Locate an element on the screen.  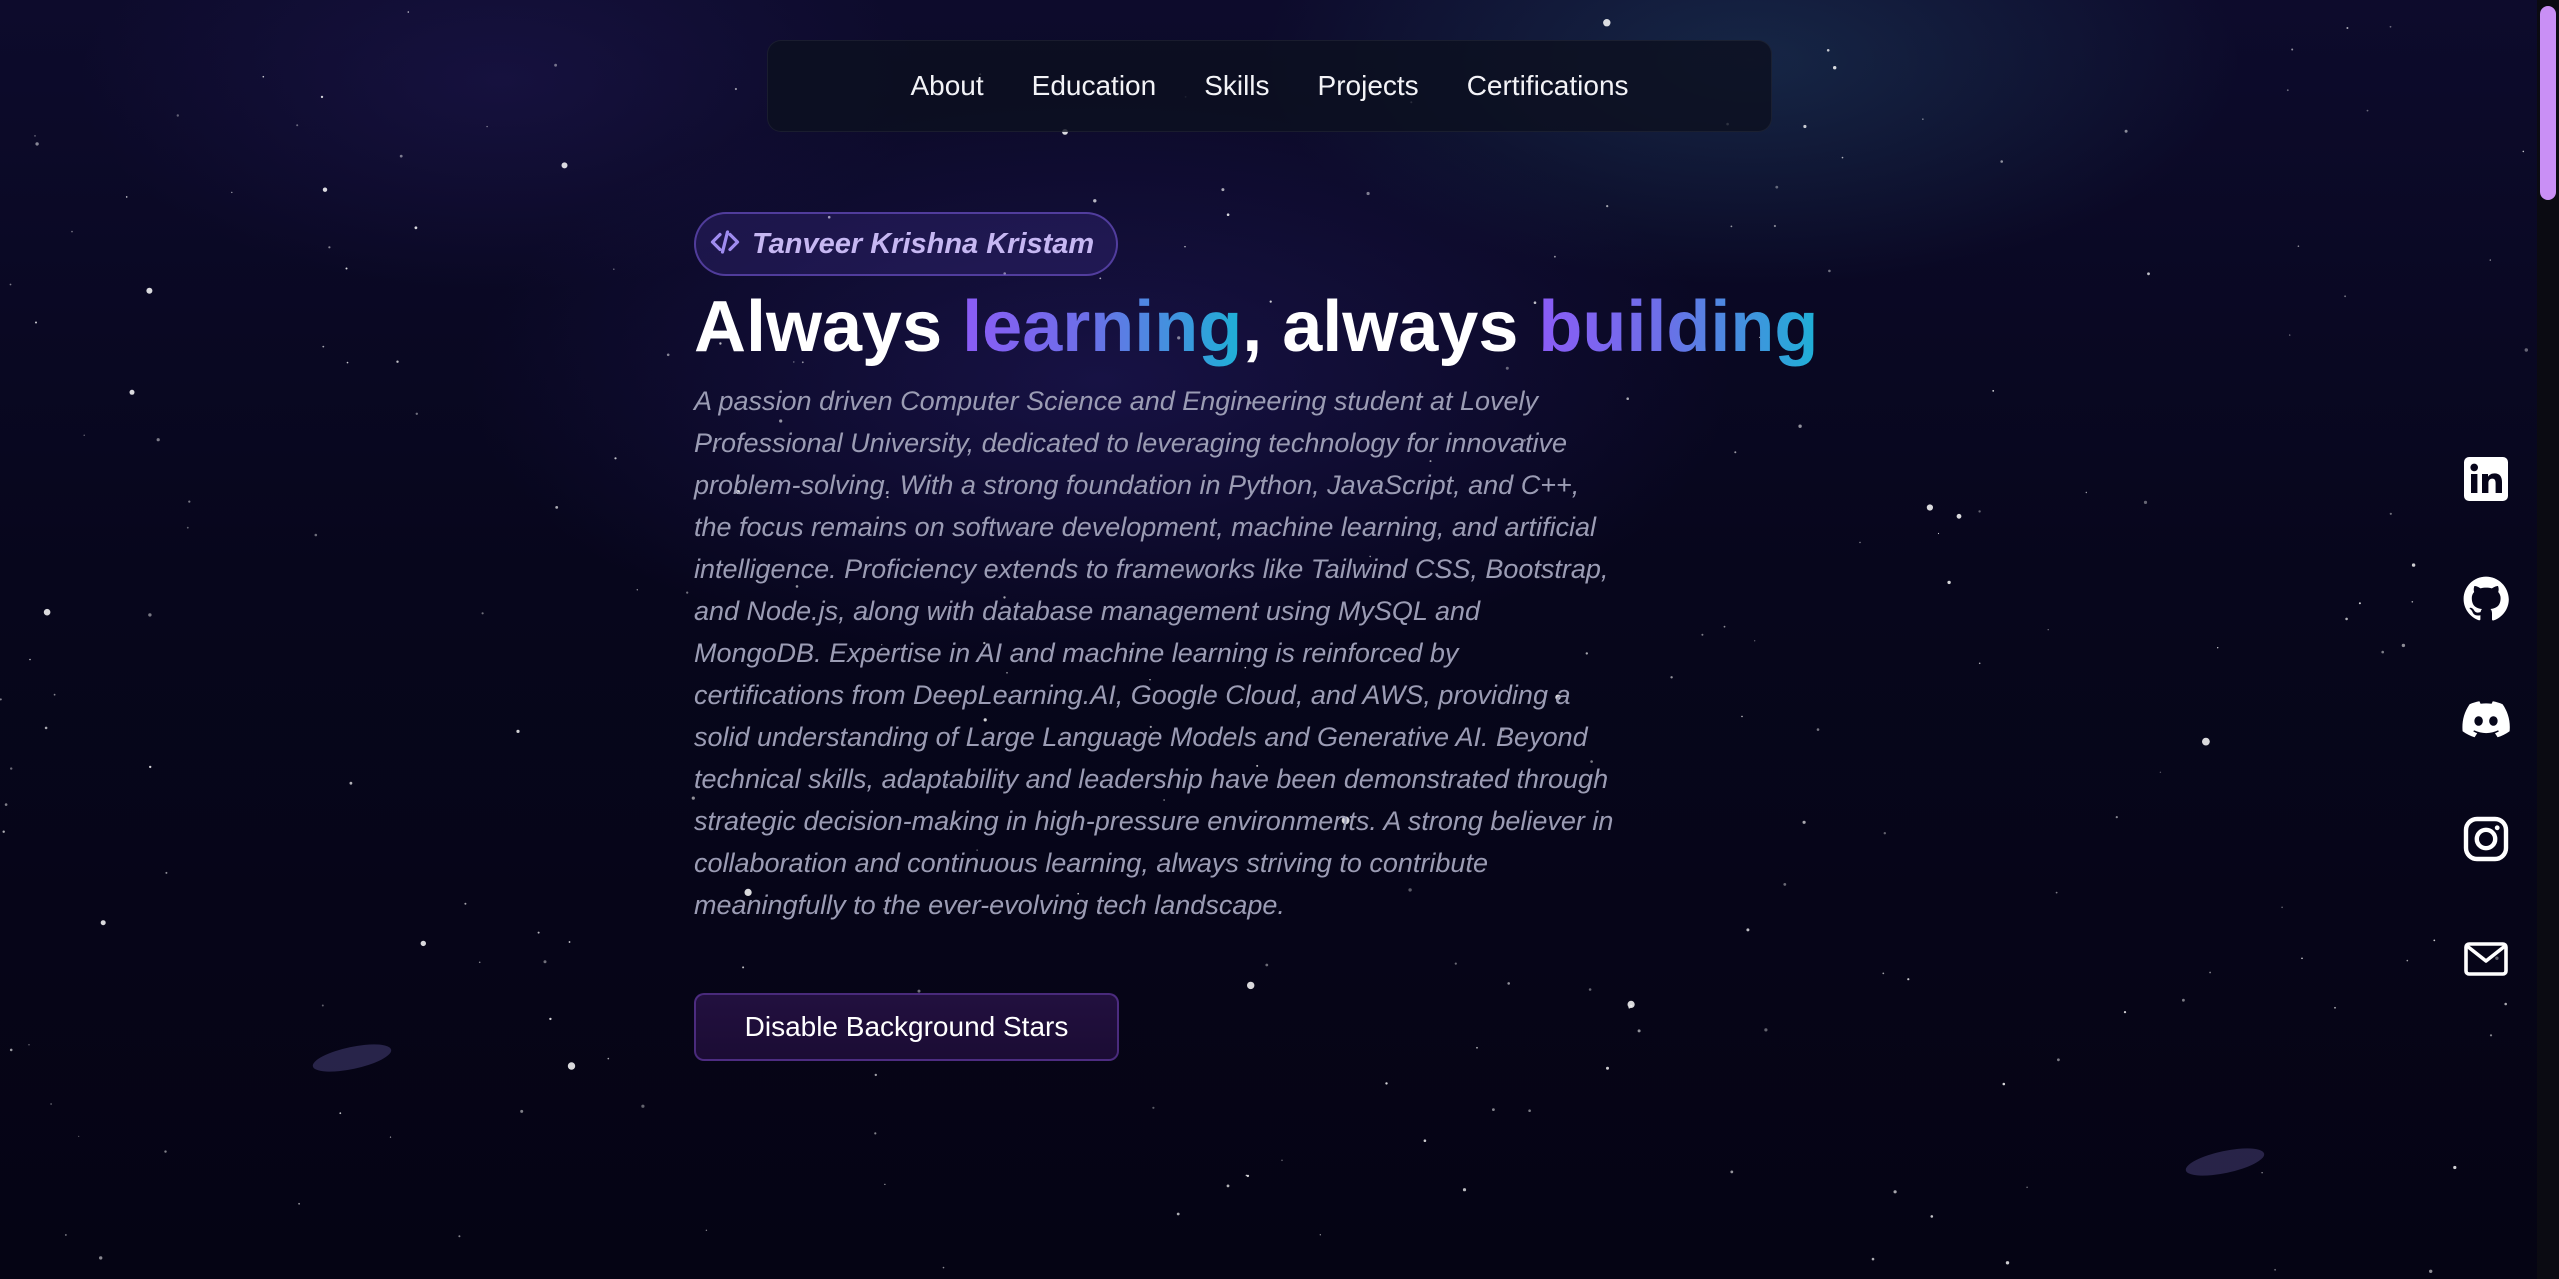
headline-highlight-building: building is located at coordinates (1678, 327).